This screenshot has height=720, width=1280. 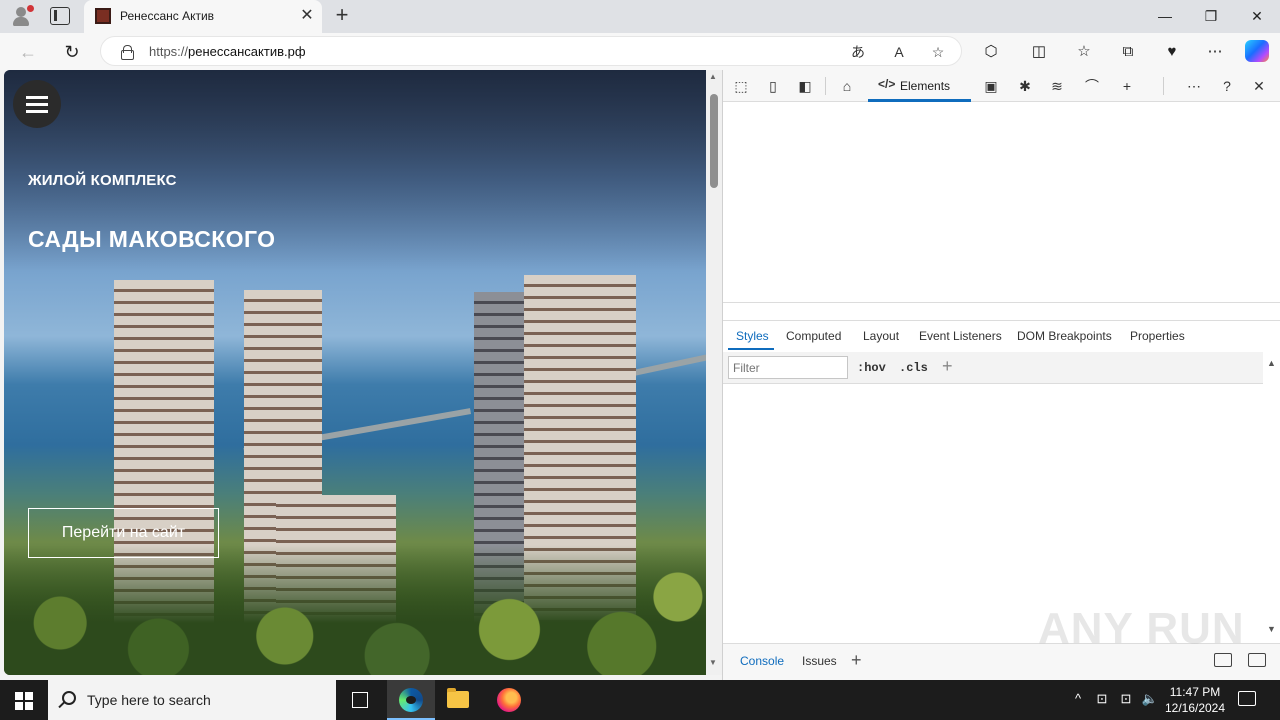 What do you see at coordinates (805, 86) in the screenshot?
I see `dock-side-icon: ◧` at bounding box center [805, 86].